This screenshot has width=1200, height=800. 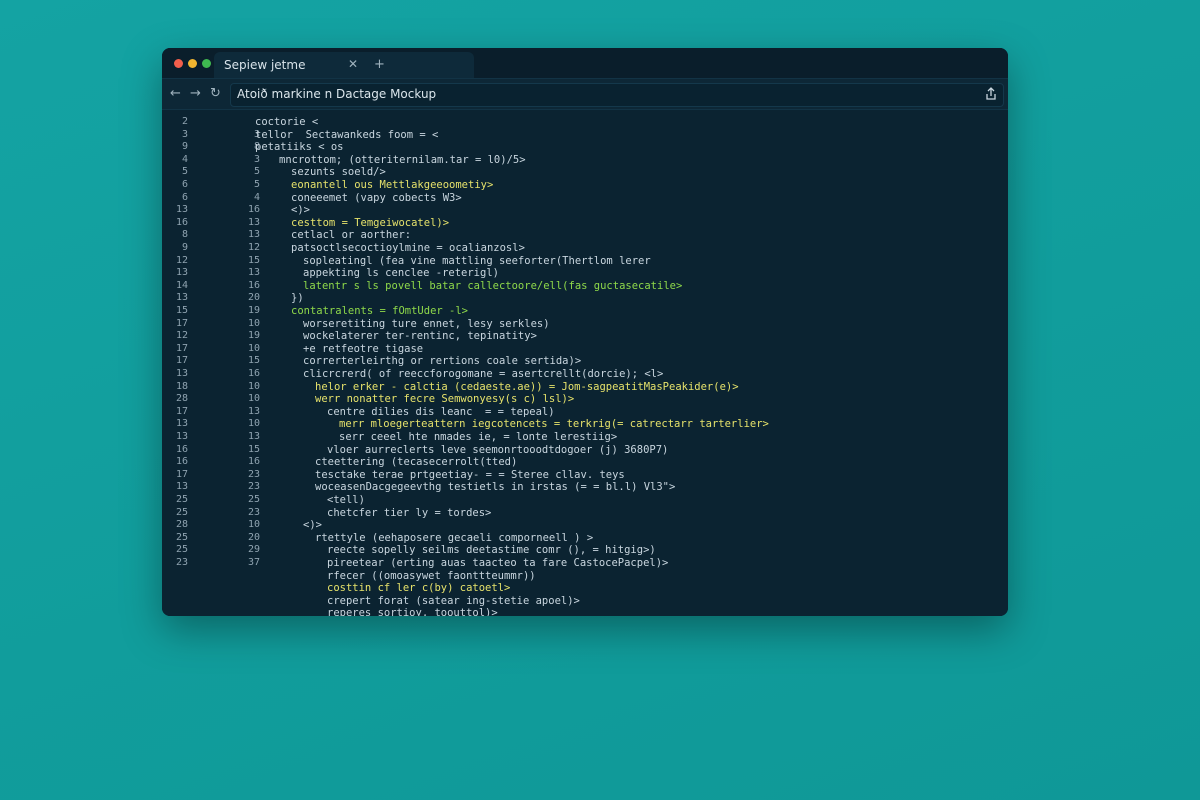 I want to click on code-line: contatralents = fOmtUder -l>, so click(x=380, y=311).